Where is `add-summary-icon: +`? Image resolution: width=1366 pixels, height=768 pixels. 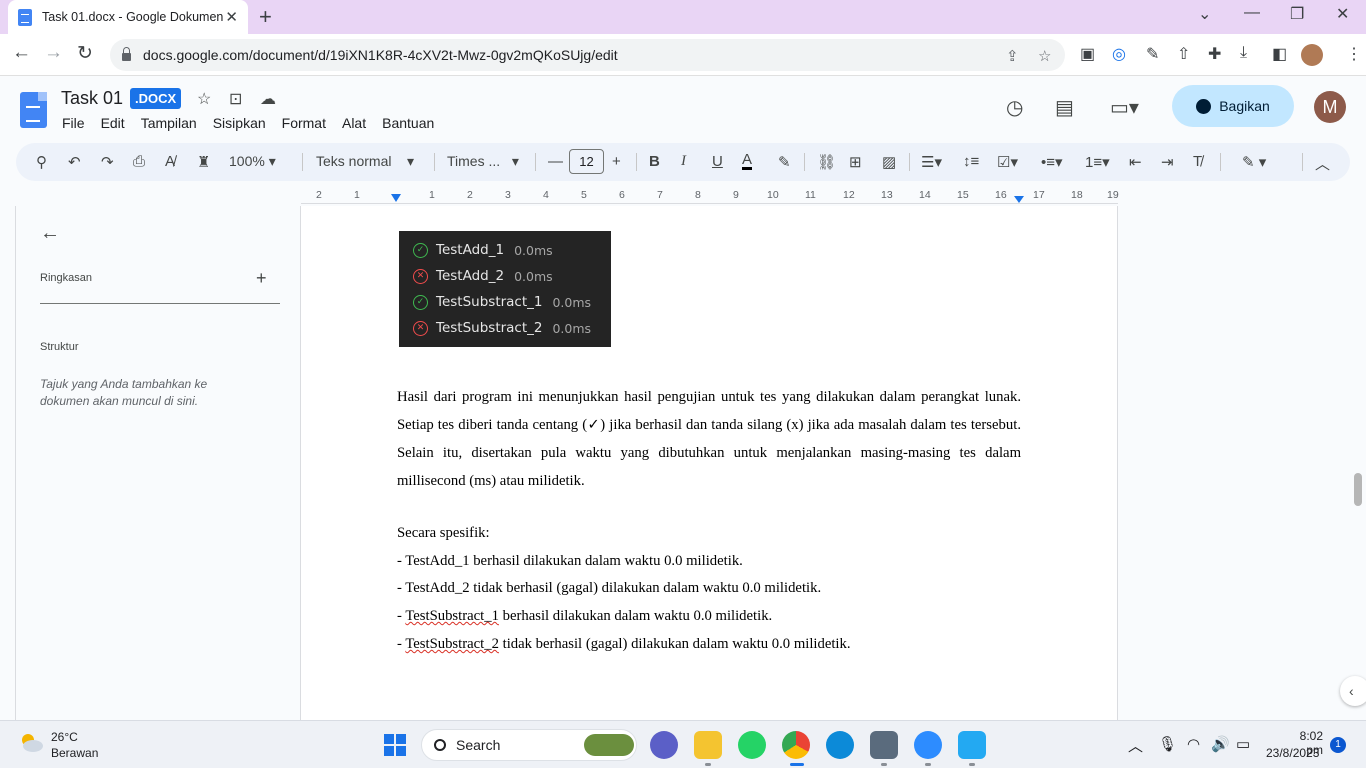 add-summary-icon: + is located at coordinates (261, 278).